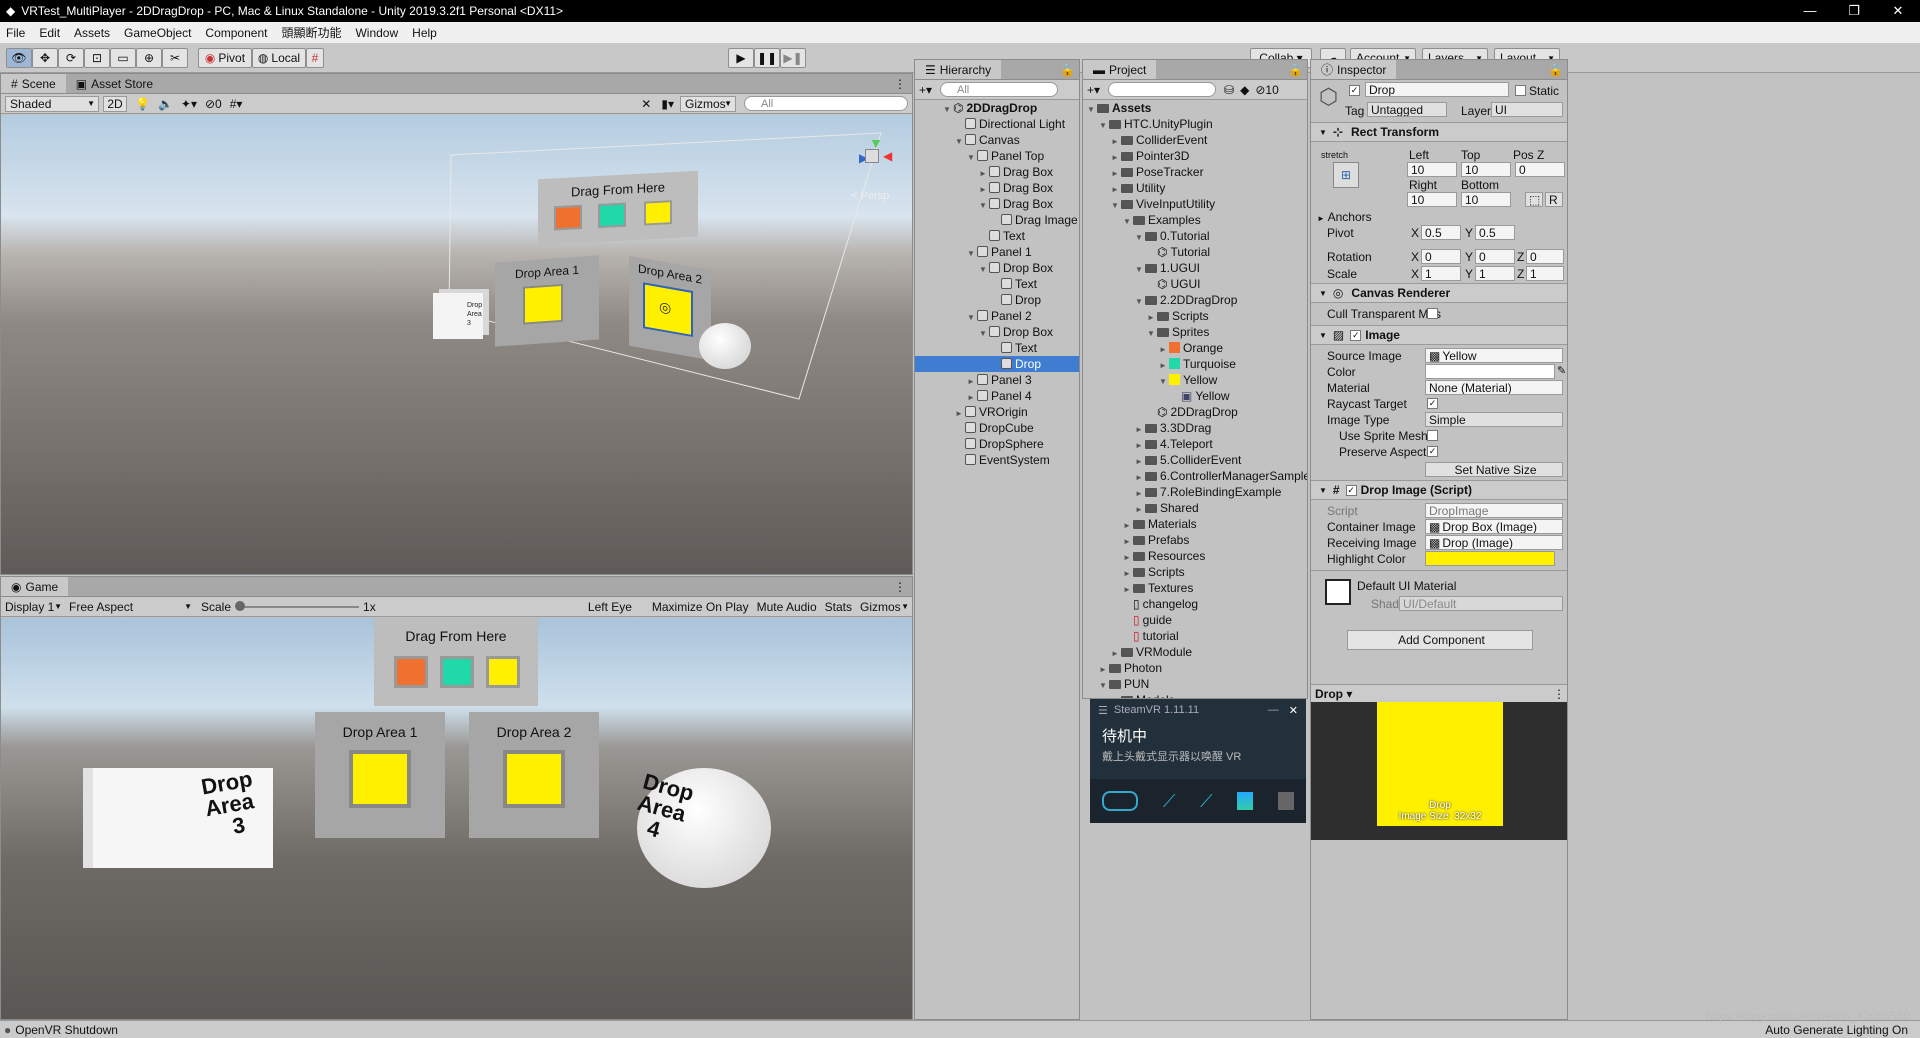 The width and height of the screenshot is (1920, 1038). I want to click on project-item: ⌬ 2DDragDrop, so click(1195, 412).